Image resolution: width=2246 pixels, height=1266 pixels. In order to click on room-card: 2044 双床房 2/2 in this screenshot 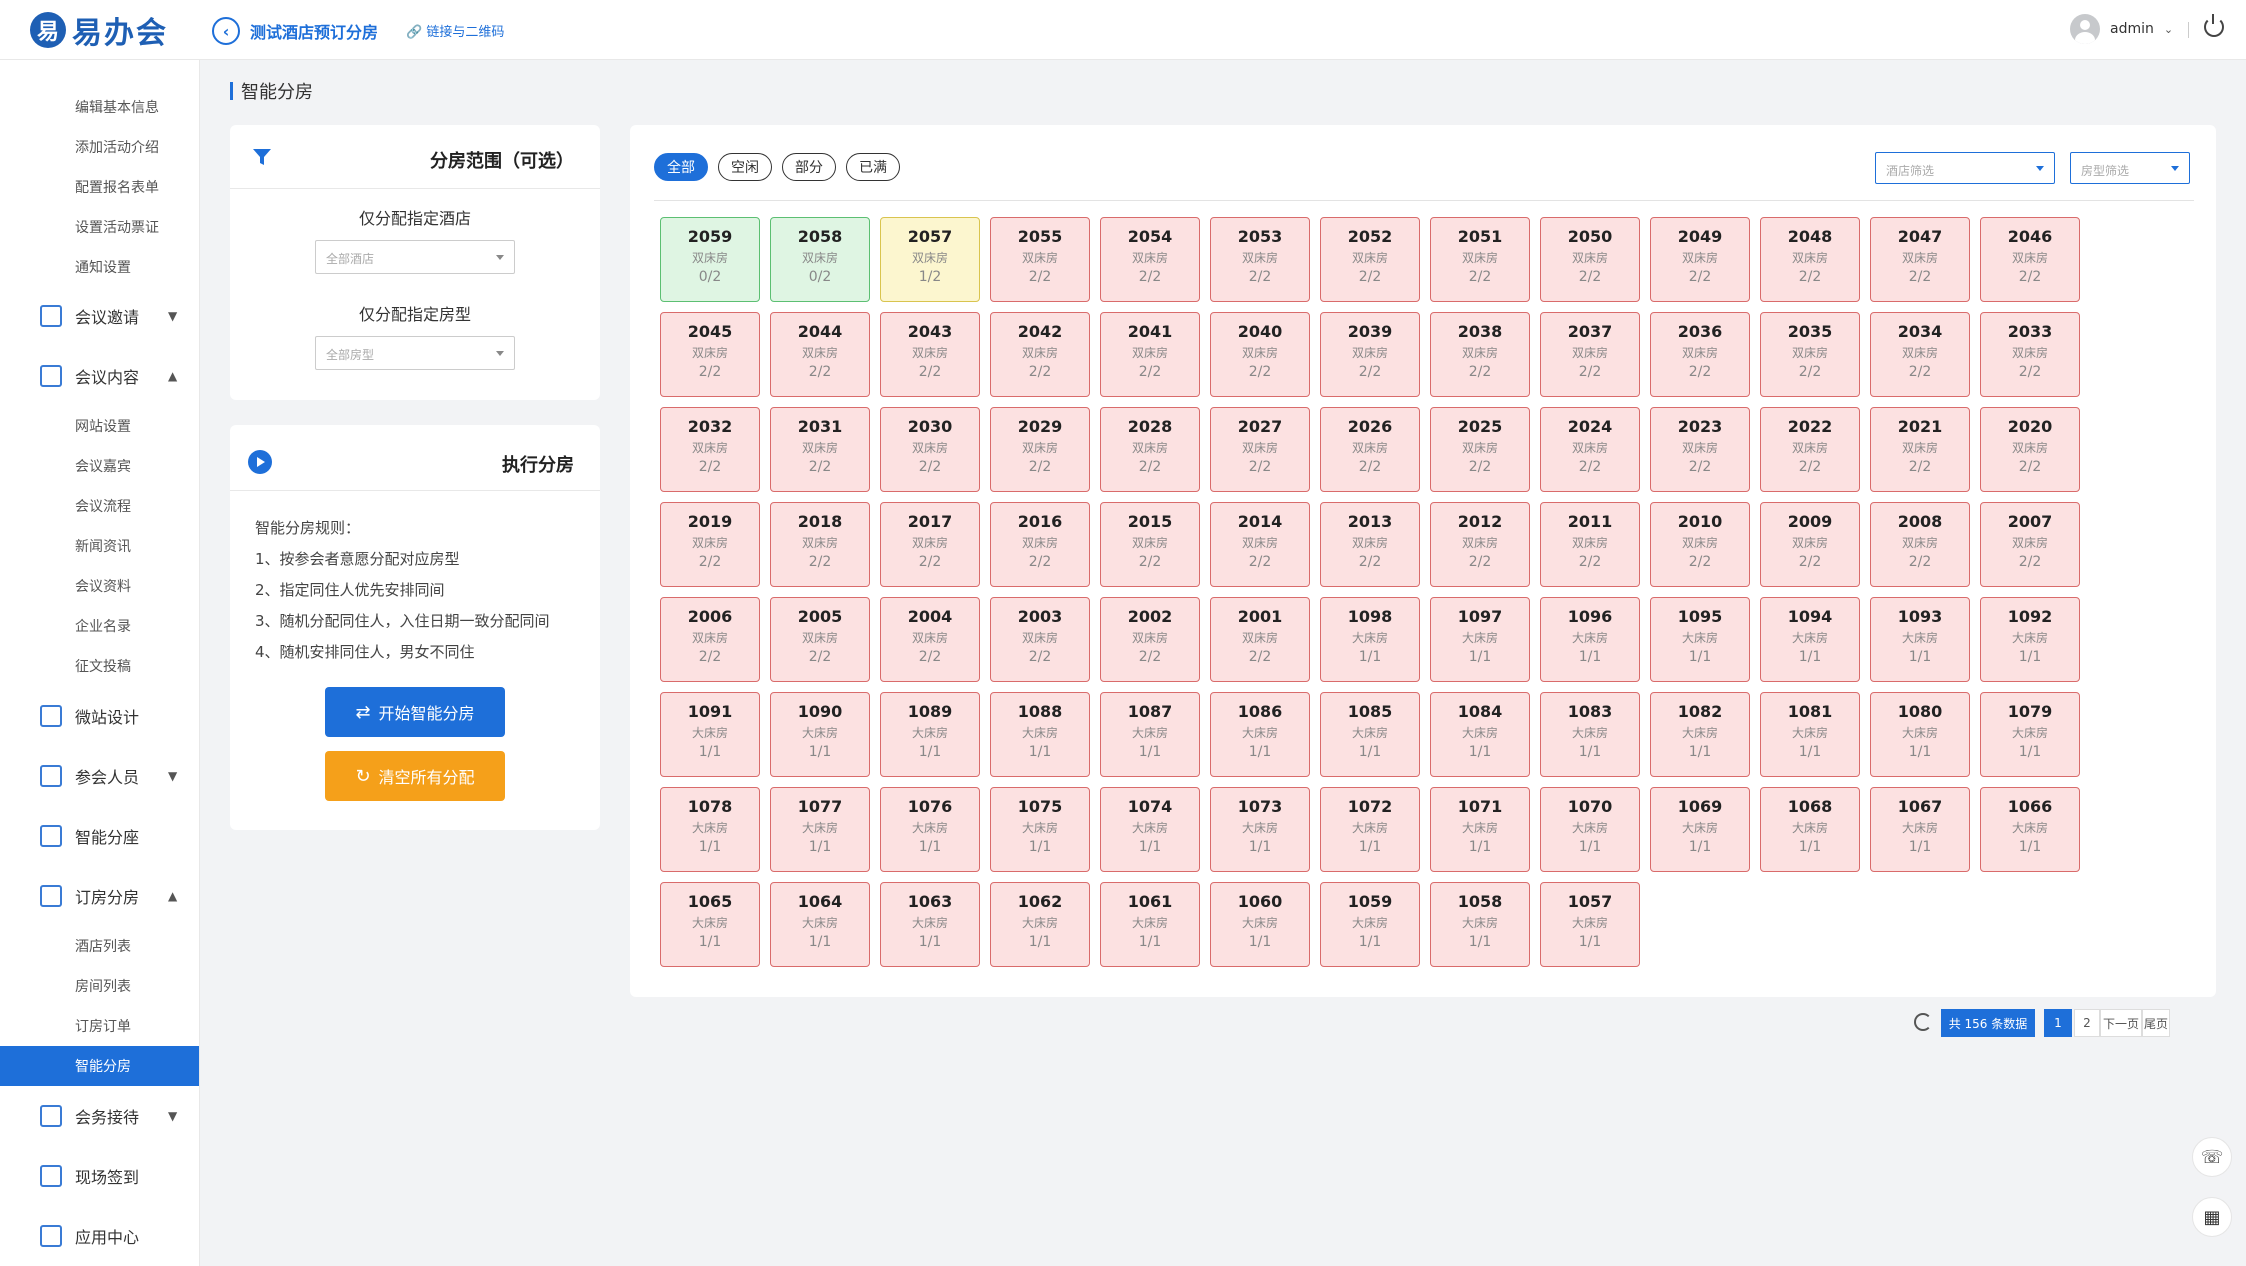, I will do `click(820, 354)`.